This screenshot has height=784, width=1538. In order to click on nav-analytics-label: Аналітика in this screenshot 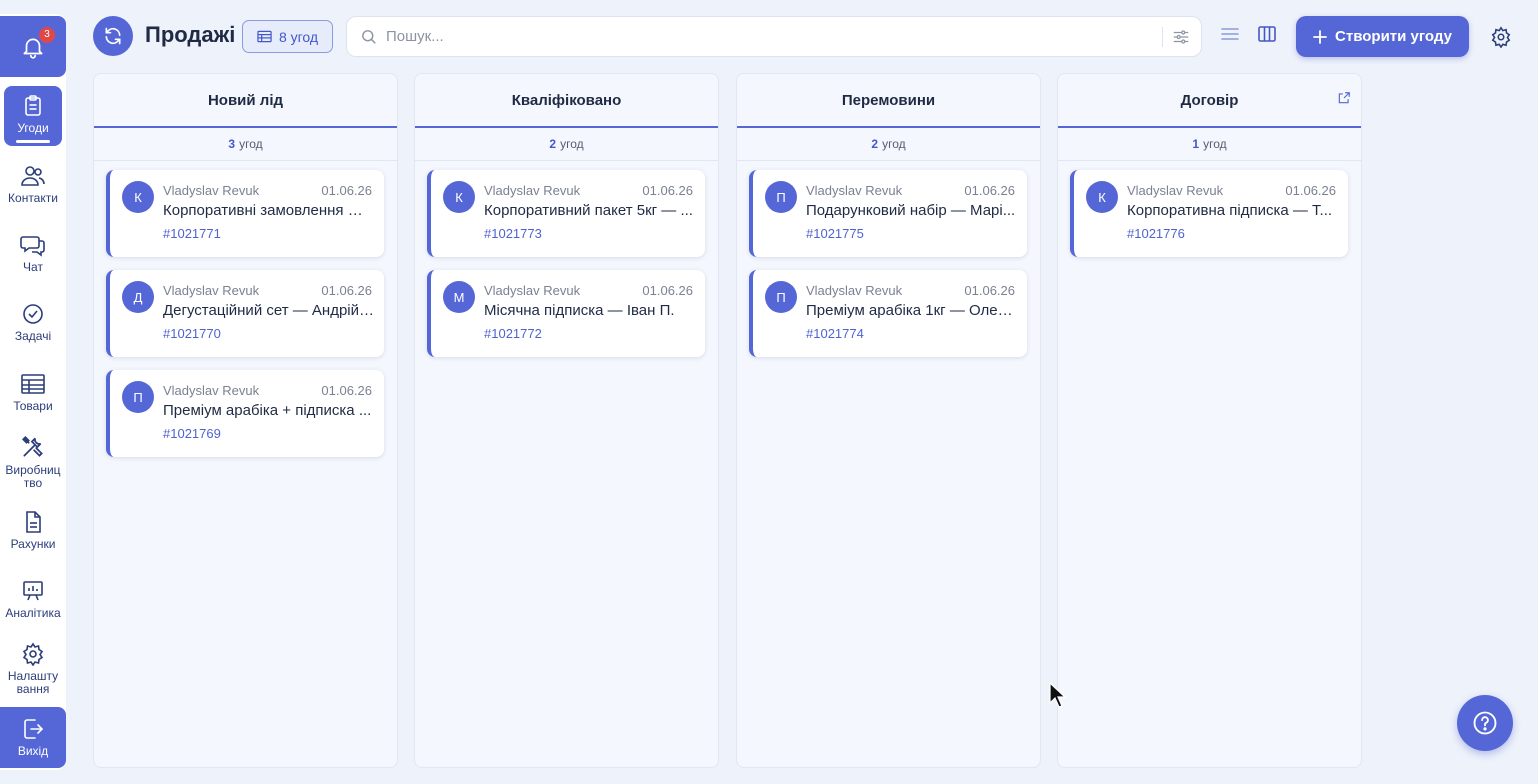, I will do `click(33, 613)`.